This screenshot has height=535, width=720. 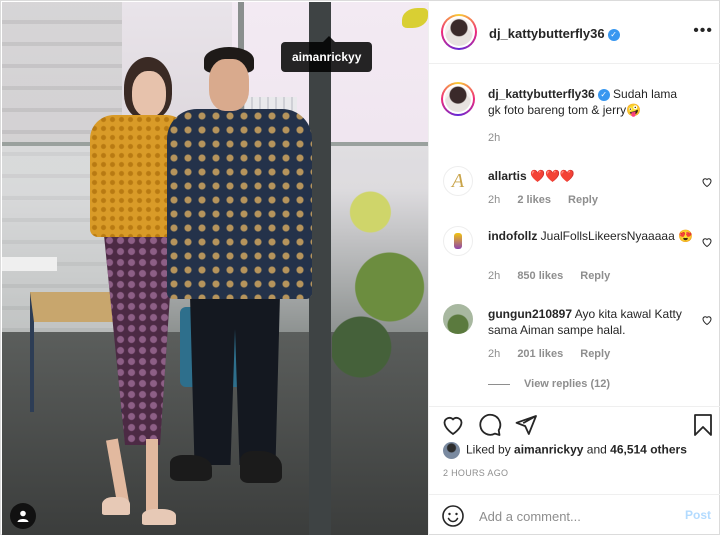 What do you see at coordinates (507, 176) in the screenshot?
I see `comment-username: allartis` at bounding box center [507, 176].